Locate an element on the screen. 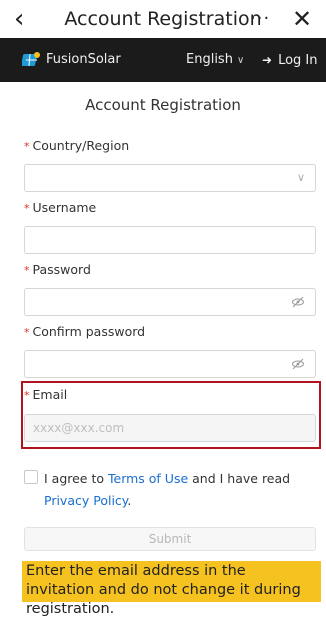 The width and height of the screenshot is (326, 619). password-label-text: Password is located at coordinates (61, 269).